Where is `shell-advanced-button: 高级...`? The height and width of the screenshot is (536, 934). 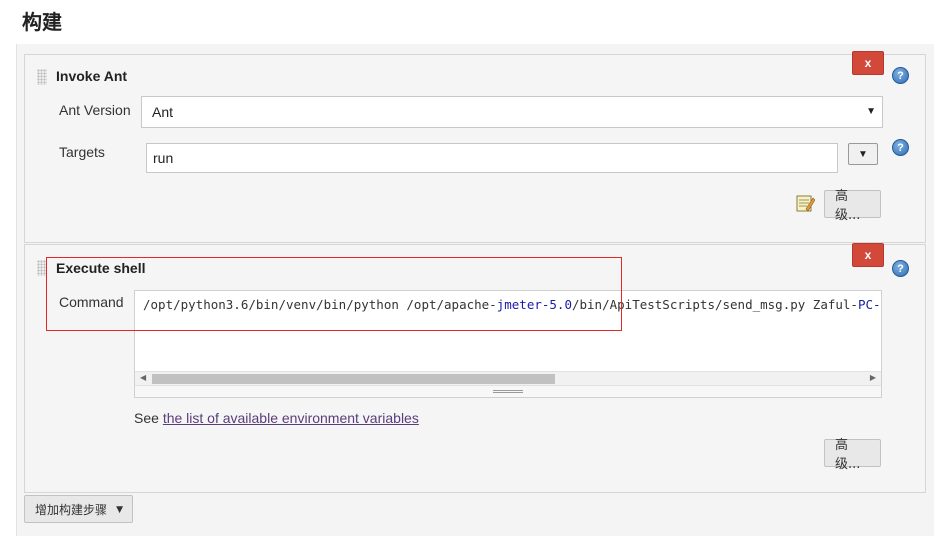 shell-advanced-button: 高级... is located at coordinates (852, 455).